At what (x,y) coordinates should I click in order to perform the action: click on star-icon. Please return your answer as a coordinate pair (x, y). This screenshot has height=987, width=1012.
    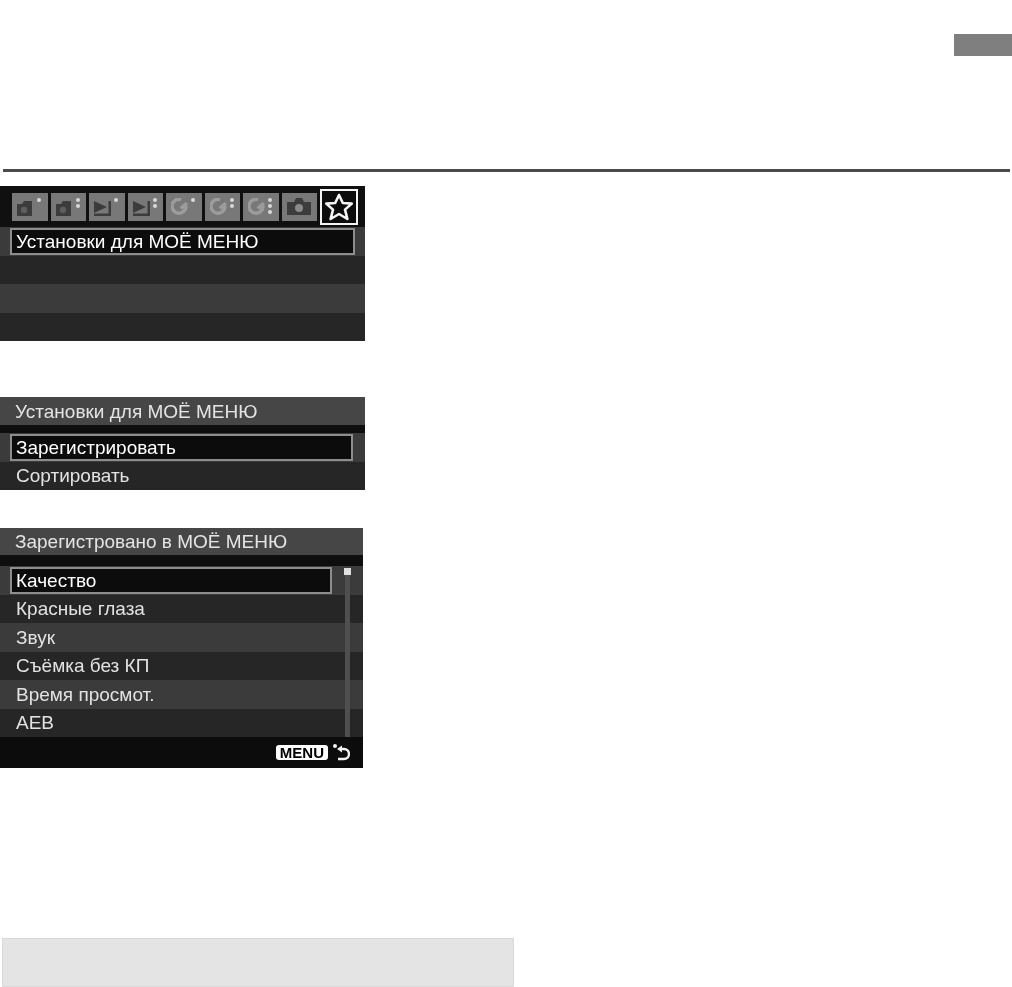
    Looking at the image, I should click on (339, 206).